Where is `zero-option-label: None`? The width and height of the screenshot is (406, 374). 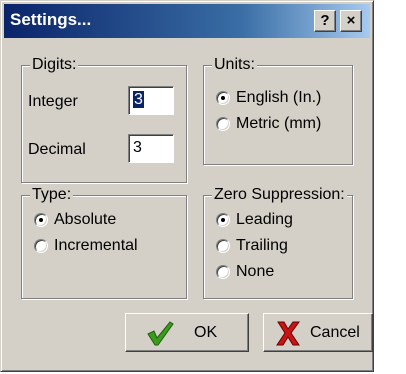
zero-option-label: None is located at coordinates (255, 271).